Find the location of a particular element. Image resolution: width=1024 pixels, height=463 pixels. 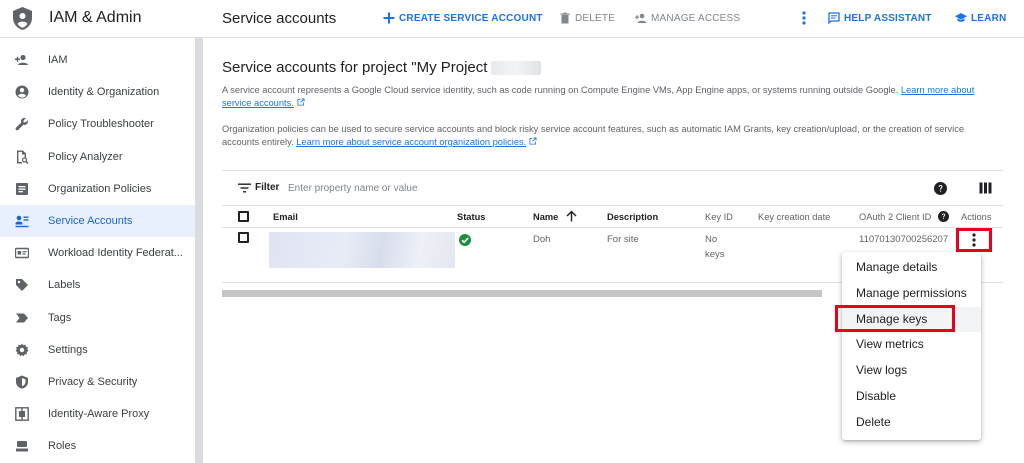

wrench-icon is located at coordinates (21, 124).